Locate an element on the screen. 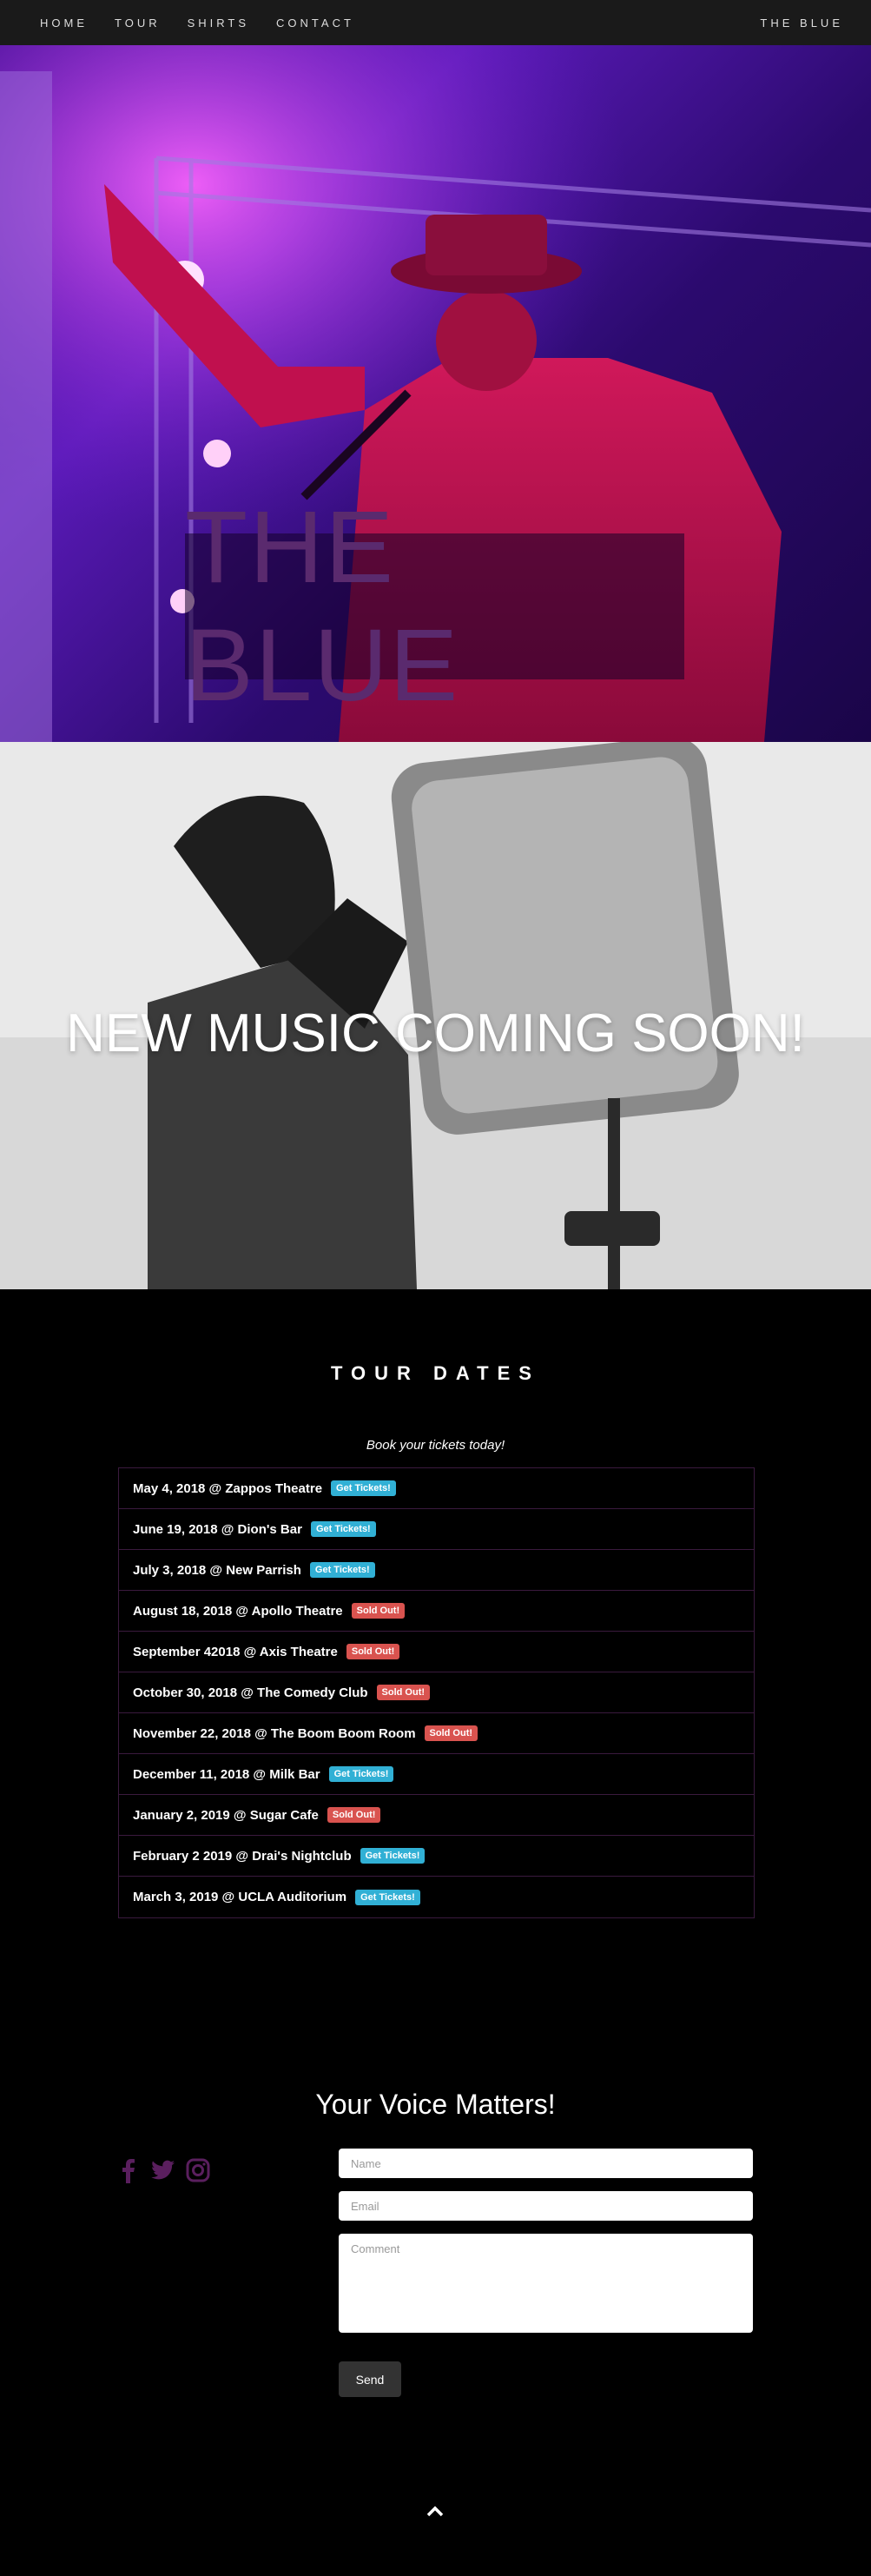 The height and width of the screenshot is (2576, 871). tour-dates-heading: TOUR DATES is located at coordinates (435, 1373).